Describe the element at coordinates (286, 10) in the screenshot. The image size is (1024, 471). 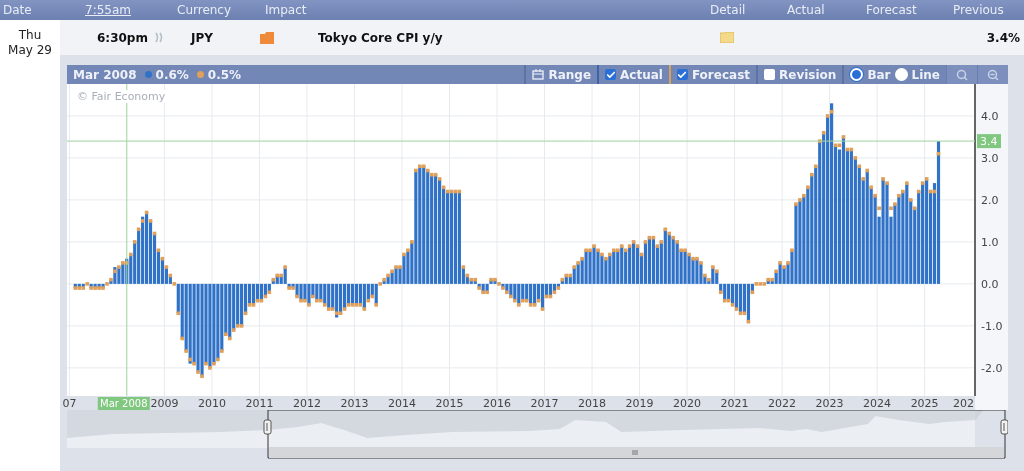
I see `column-header: Impact` at that location.